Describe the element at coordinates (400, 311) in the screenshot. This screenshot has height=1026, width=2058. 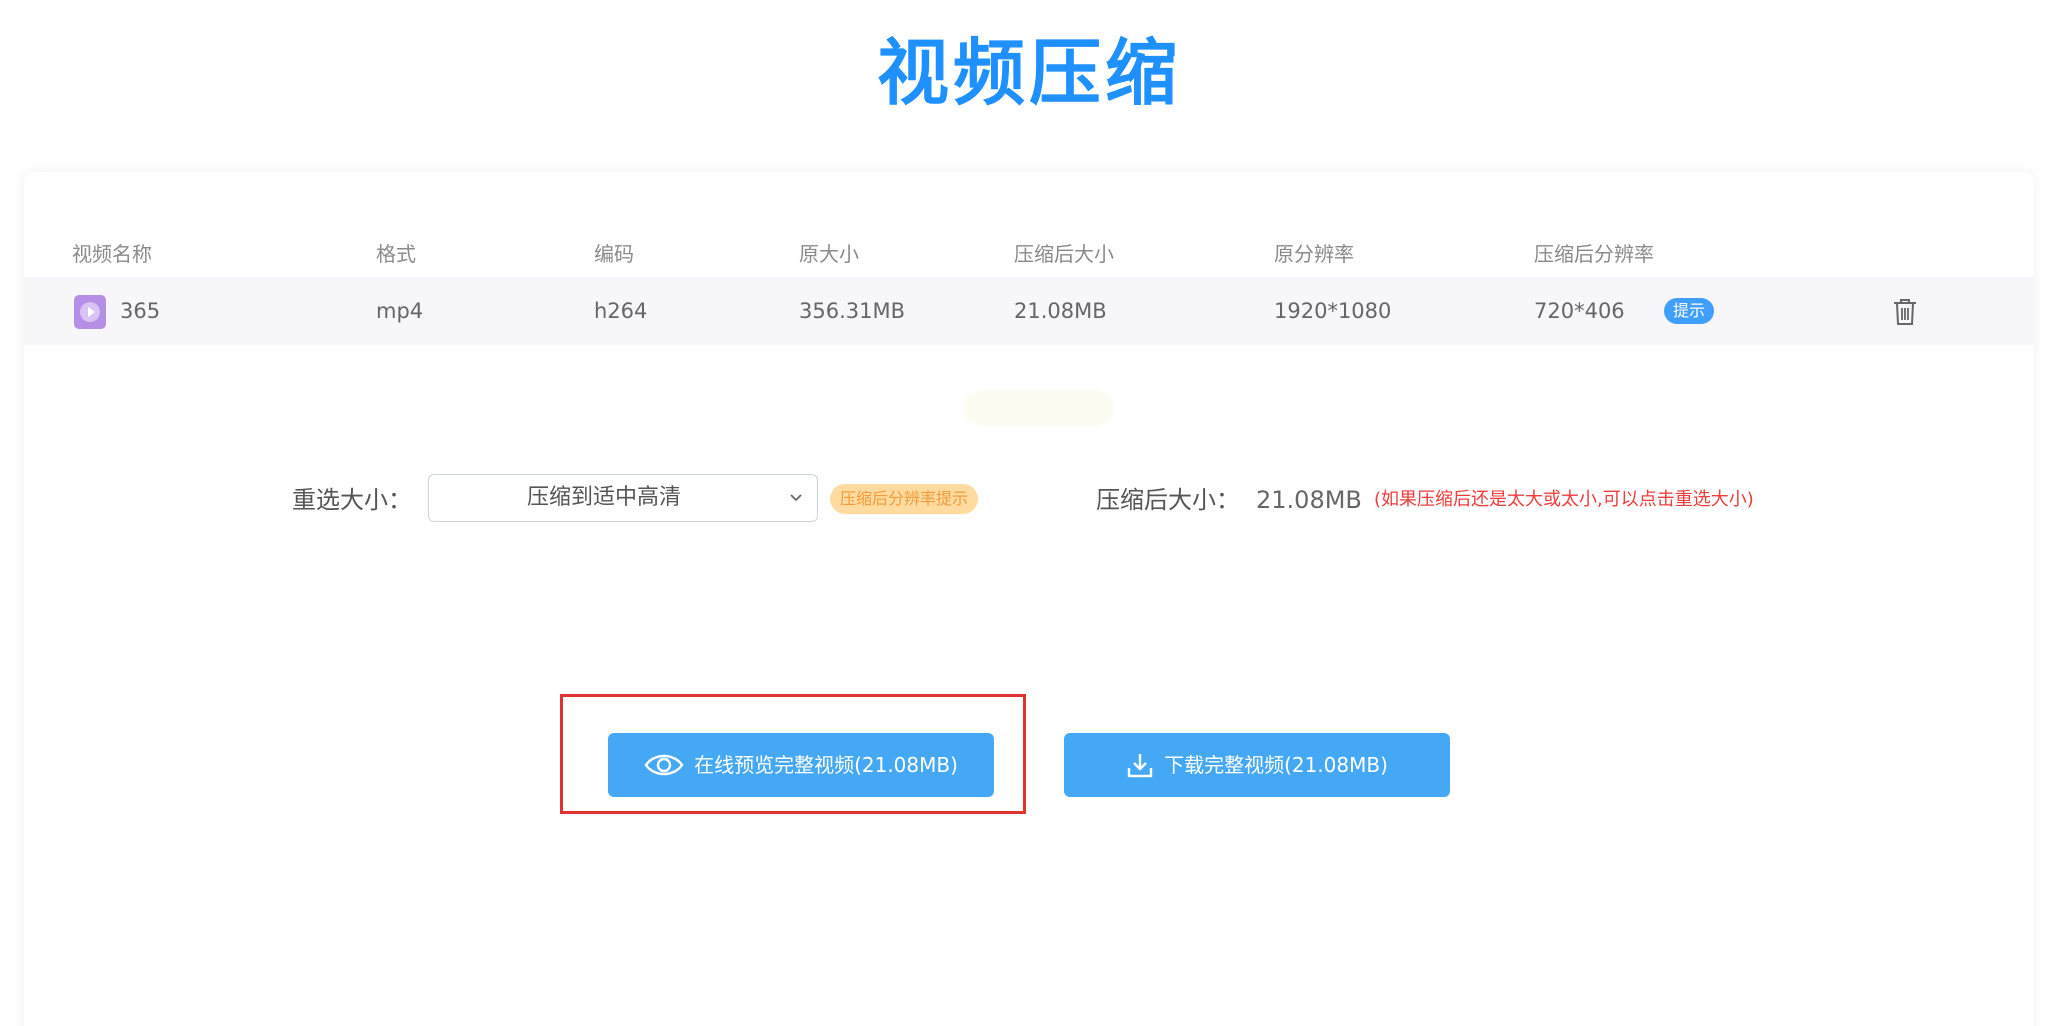
I see `video-format: mp4` at that location.